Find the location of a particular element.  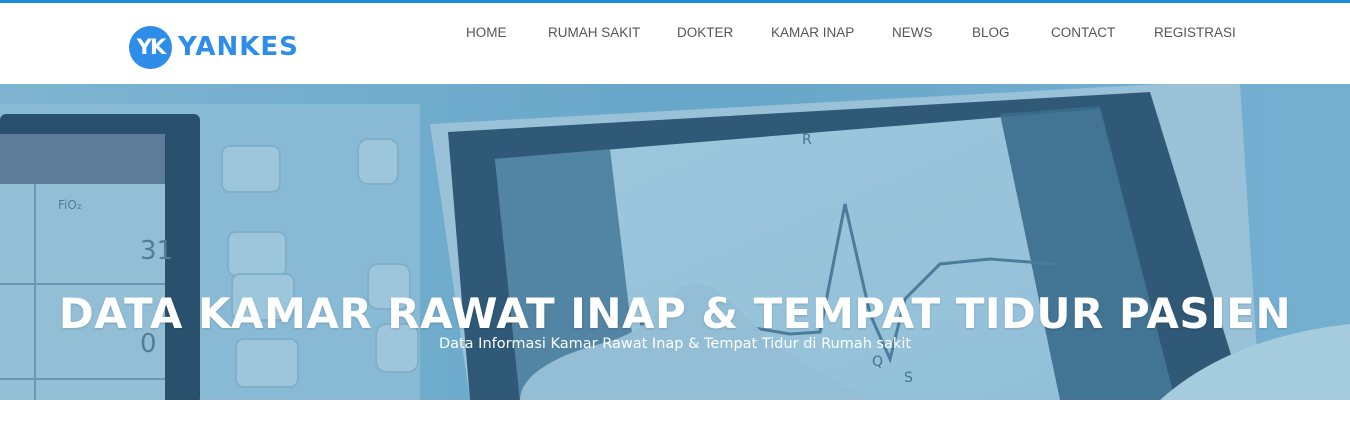

nav-item-home: HOME is located at coordinates (486, 32).